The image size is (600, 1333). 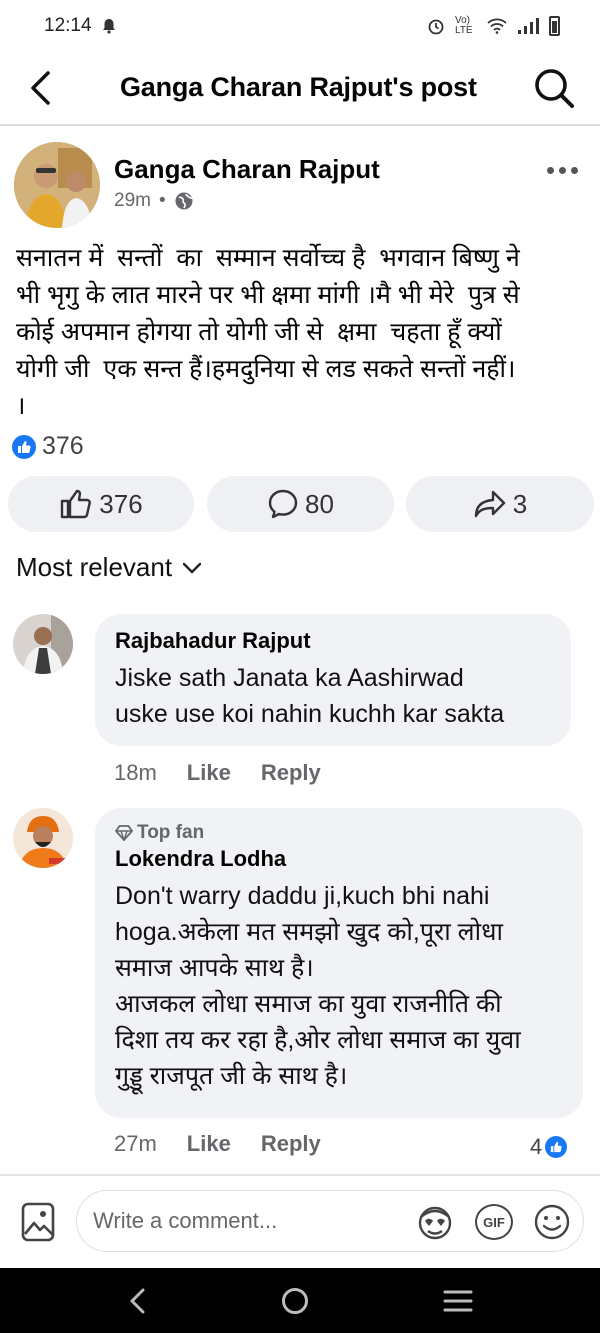 I want to click on search-button, so click(x=554, y=88).